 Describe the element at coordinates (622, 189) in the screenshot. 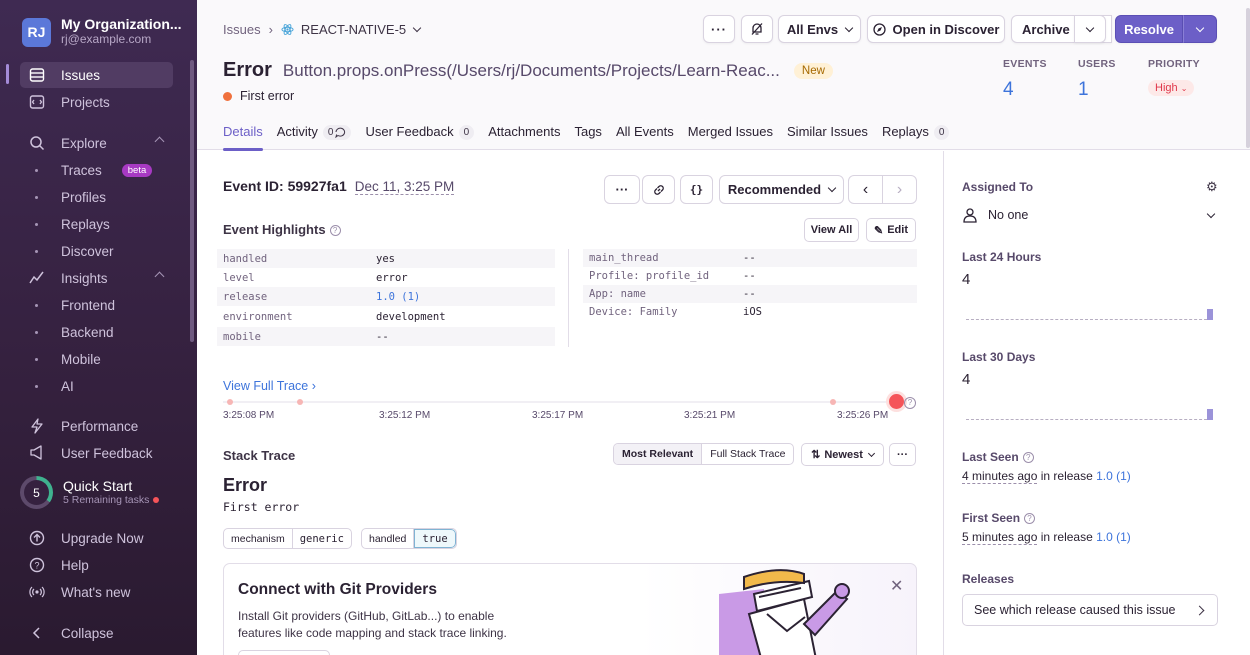

I see `event-more-button: ···` at that location.